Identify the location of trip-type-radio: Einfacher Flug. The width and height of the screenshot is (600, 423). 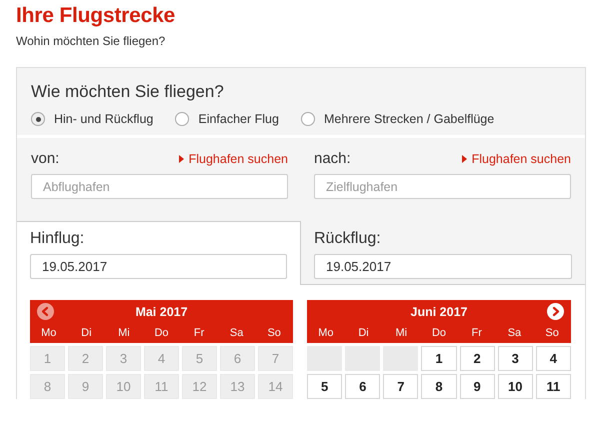
(227, 119).